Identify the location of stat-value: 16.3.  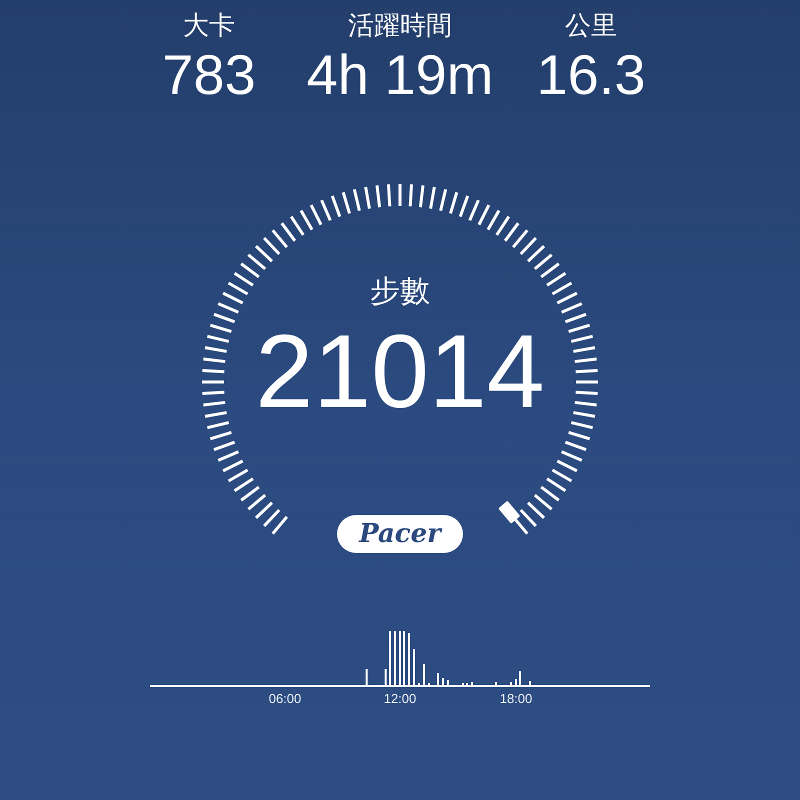
(591, 75).